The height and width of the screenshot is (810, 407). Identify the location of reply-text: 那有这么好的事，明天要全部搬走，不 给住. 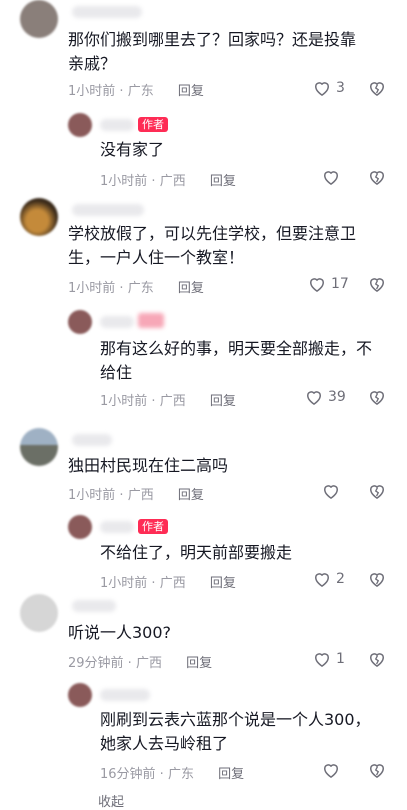
(250, 361).